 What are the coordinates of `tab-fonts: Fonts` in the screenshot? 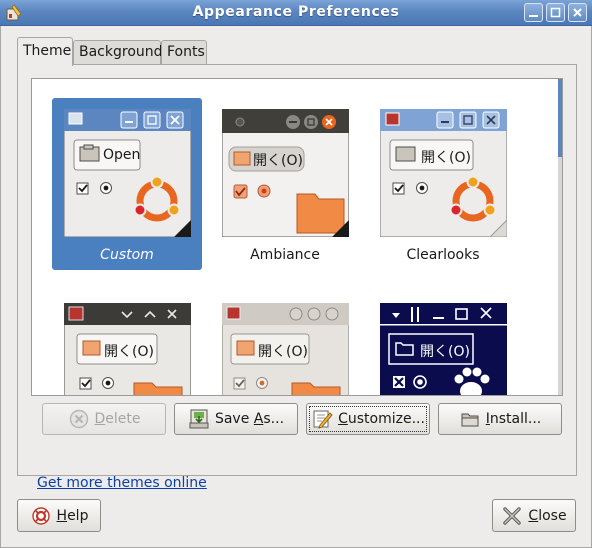 It's located at (184, 52).